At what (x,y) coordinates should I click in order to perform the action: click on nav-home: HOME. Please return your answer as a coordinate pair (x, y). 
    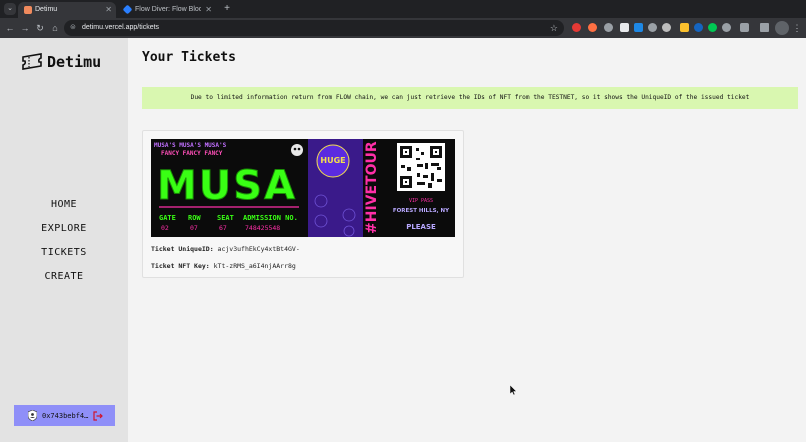
    Looking at the image, I should click on (64, 205).